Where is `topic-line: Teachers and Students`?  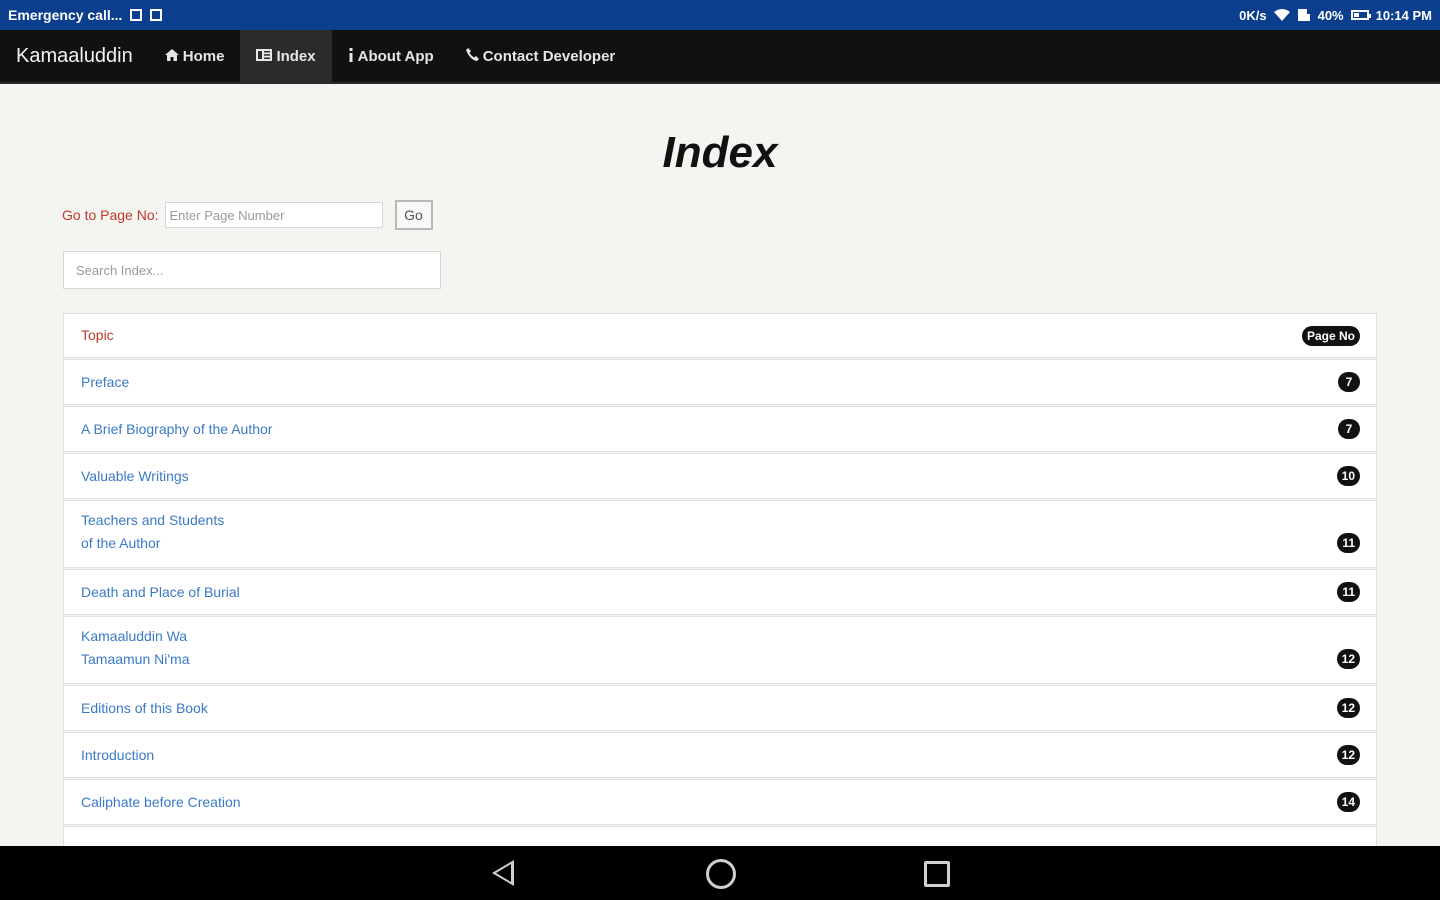
topic-line: Teachers and Students is located at coordinates (153, 520).